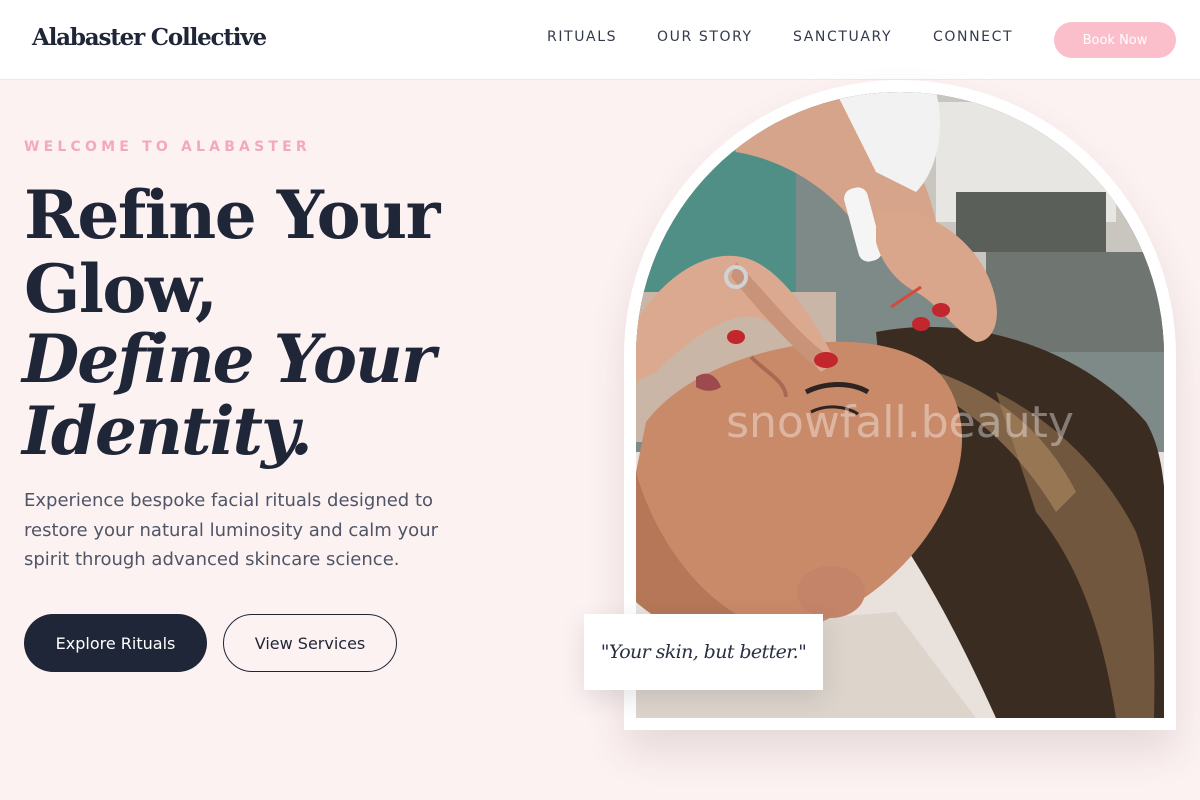 The image size is (1200, 800). What do you see at coordinates (167, 431) in the screenshot?
I see `headline-line-4: Identity.` at bounding box center [167, 431].